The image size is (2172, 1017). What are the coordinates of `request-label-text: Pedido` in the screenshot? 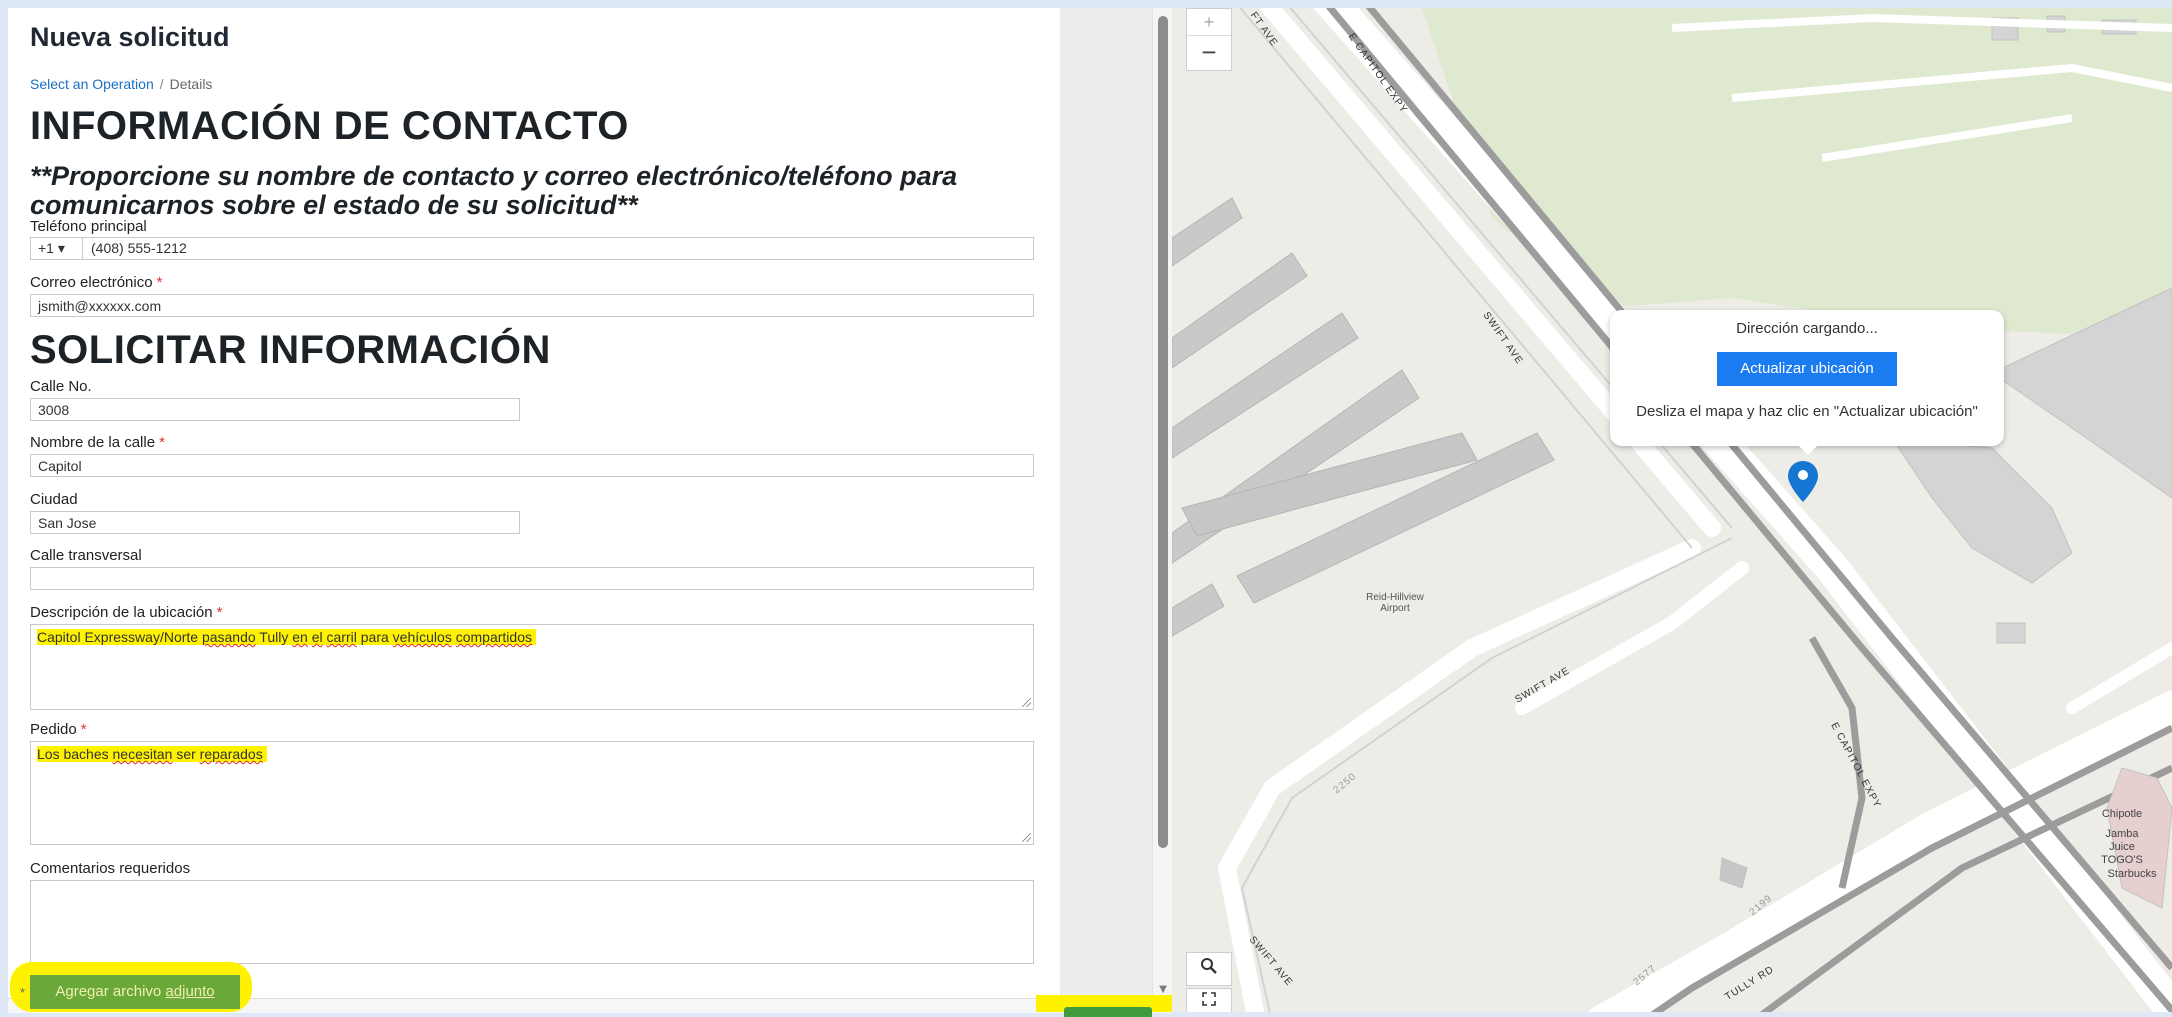 It's located at (53, 729).